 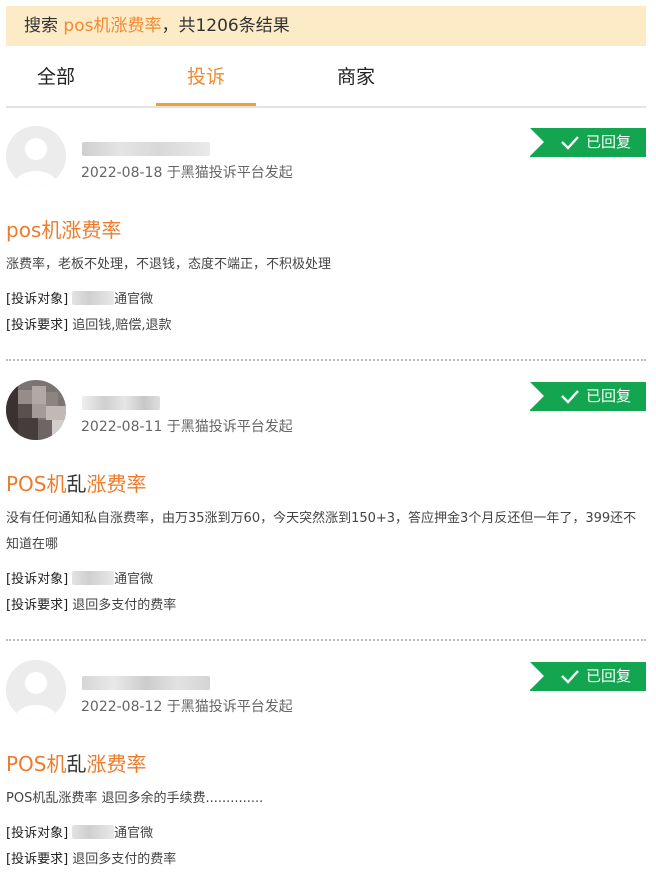 I want to click on tab-all: 全部, so click(x=56, y=80).